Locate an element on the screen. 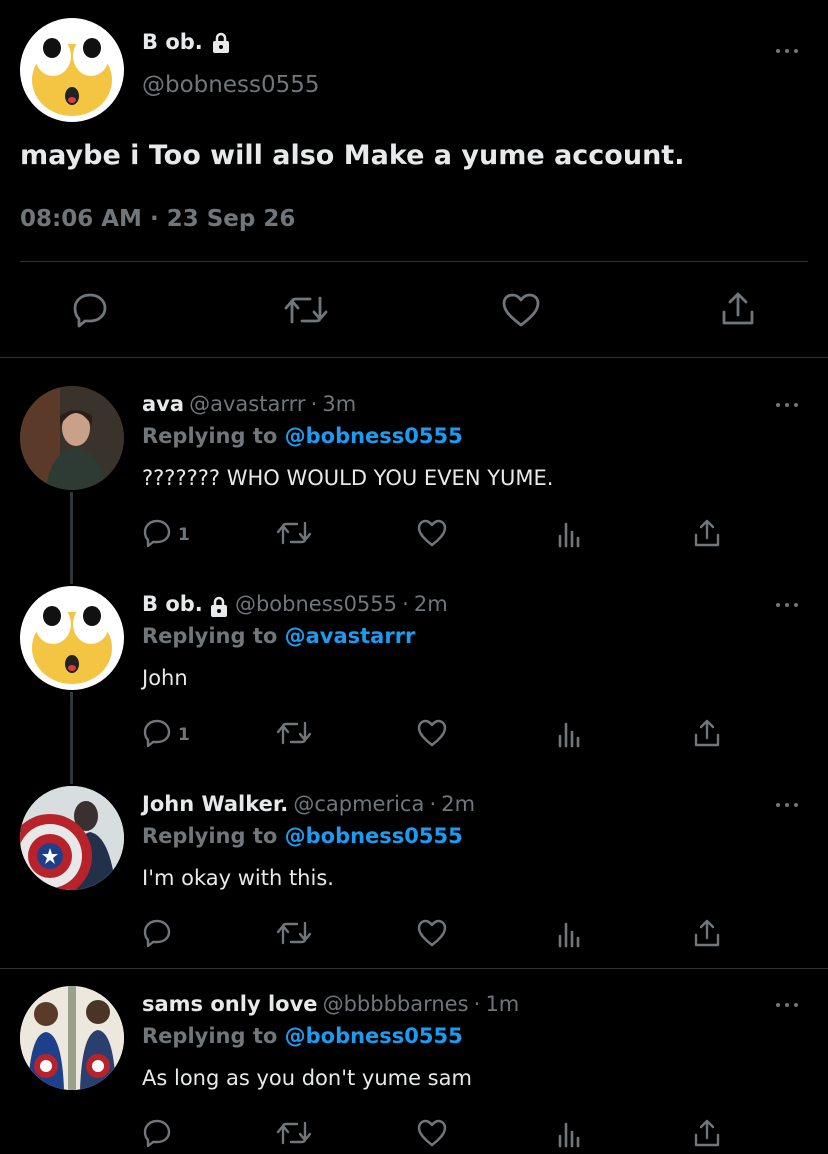 This screenshot has height=1154, width=828. reply-author-name: sams only love is located at coordinates (230, 1004).